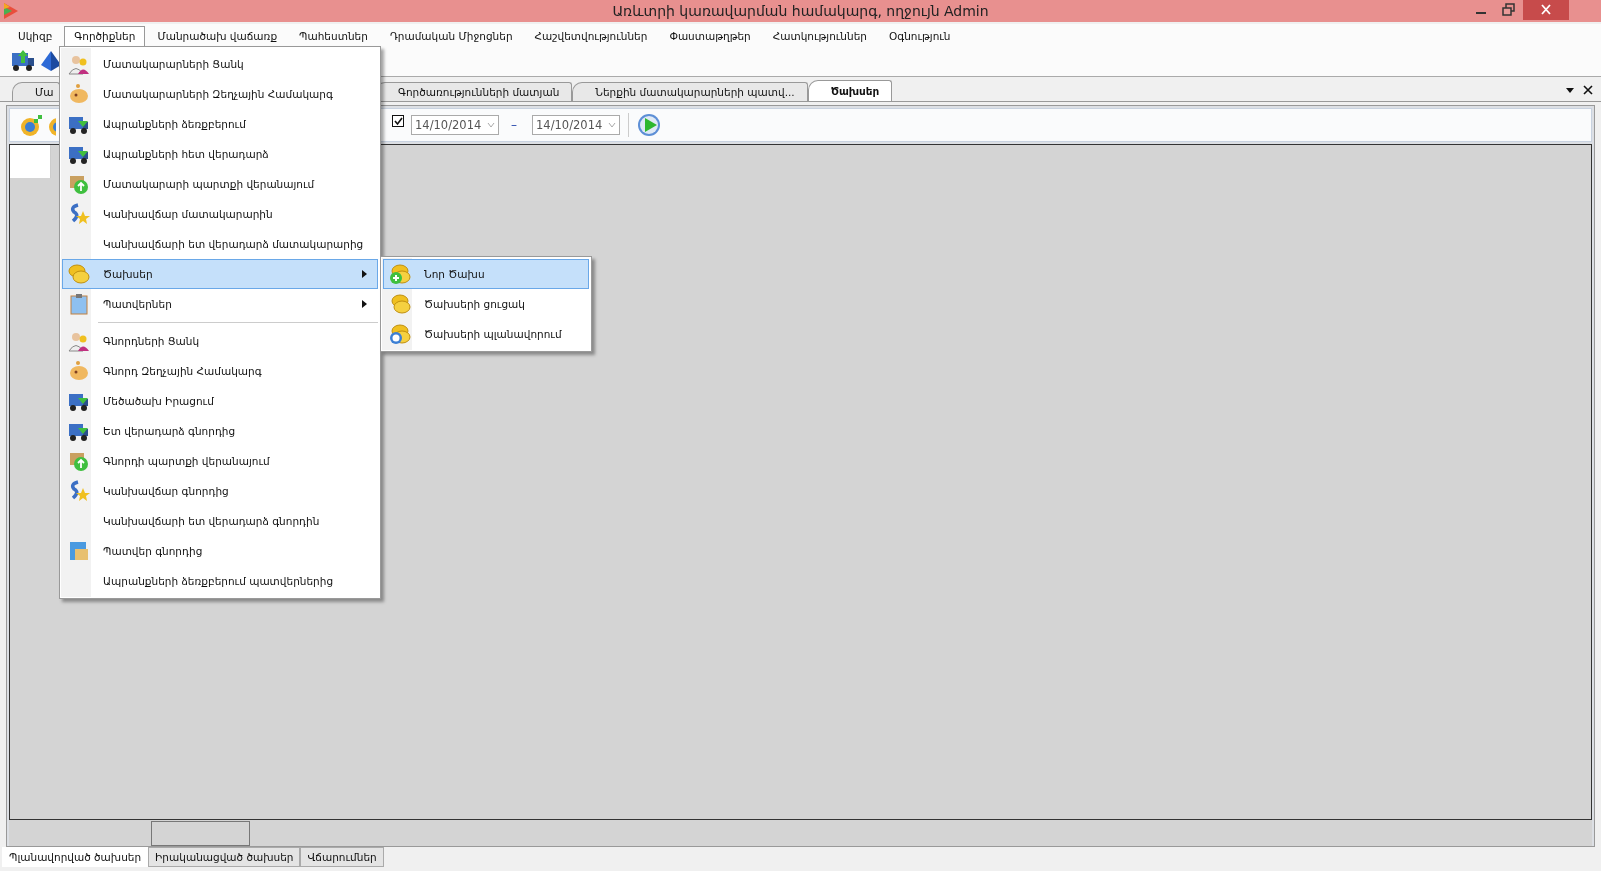 The width and height of the screenshot is (1601, 871). I want to click on menu-item: Կանխավճարի ետ վերադարձ մատակարարից, so click(220, 244).